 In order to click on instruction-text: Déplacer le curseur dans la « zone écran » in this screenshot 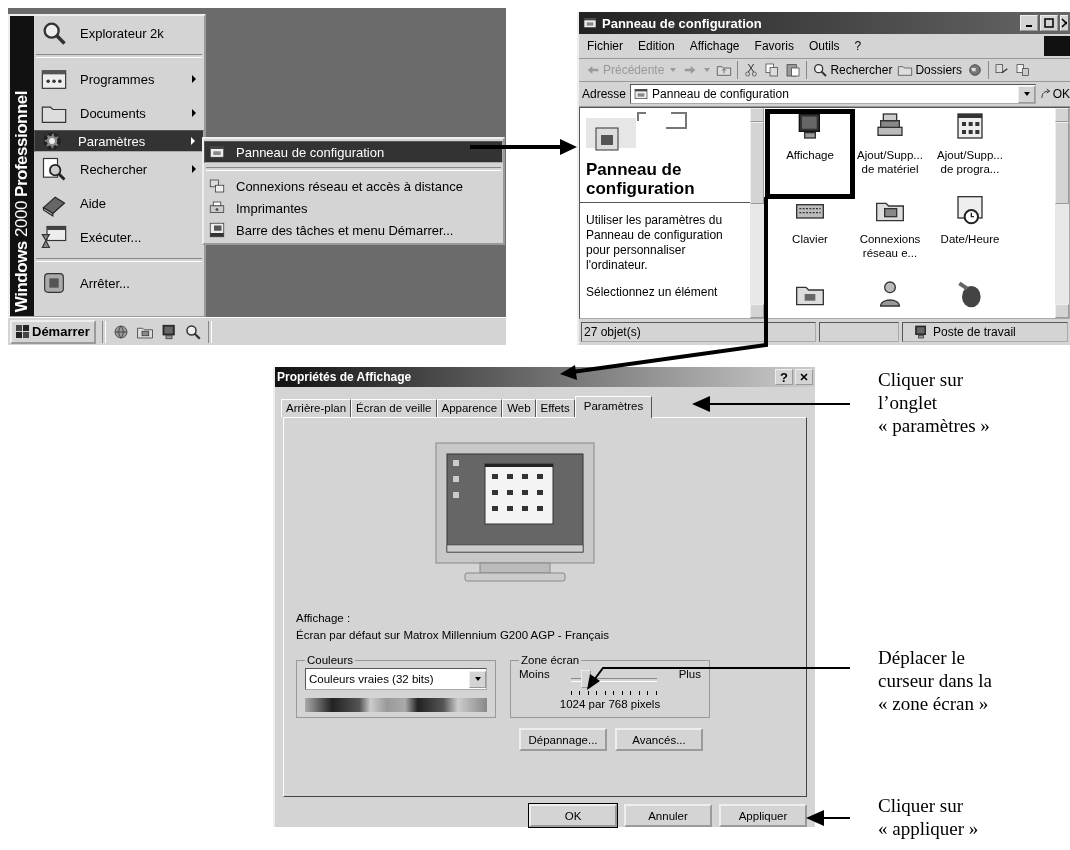, I will do `click(935, 680)`.